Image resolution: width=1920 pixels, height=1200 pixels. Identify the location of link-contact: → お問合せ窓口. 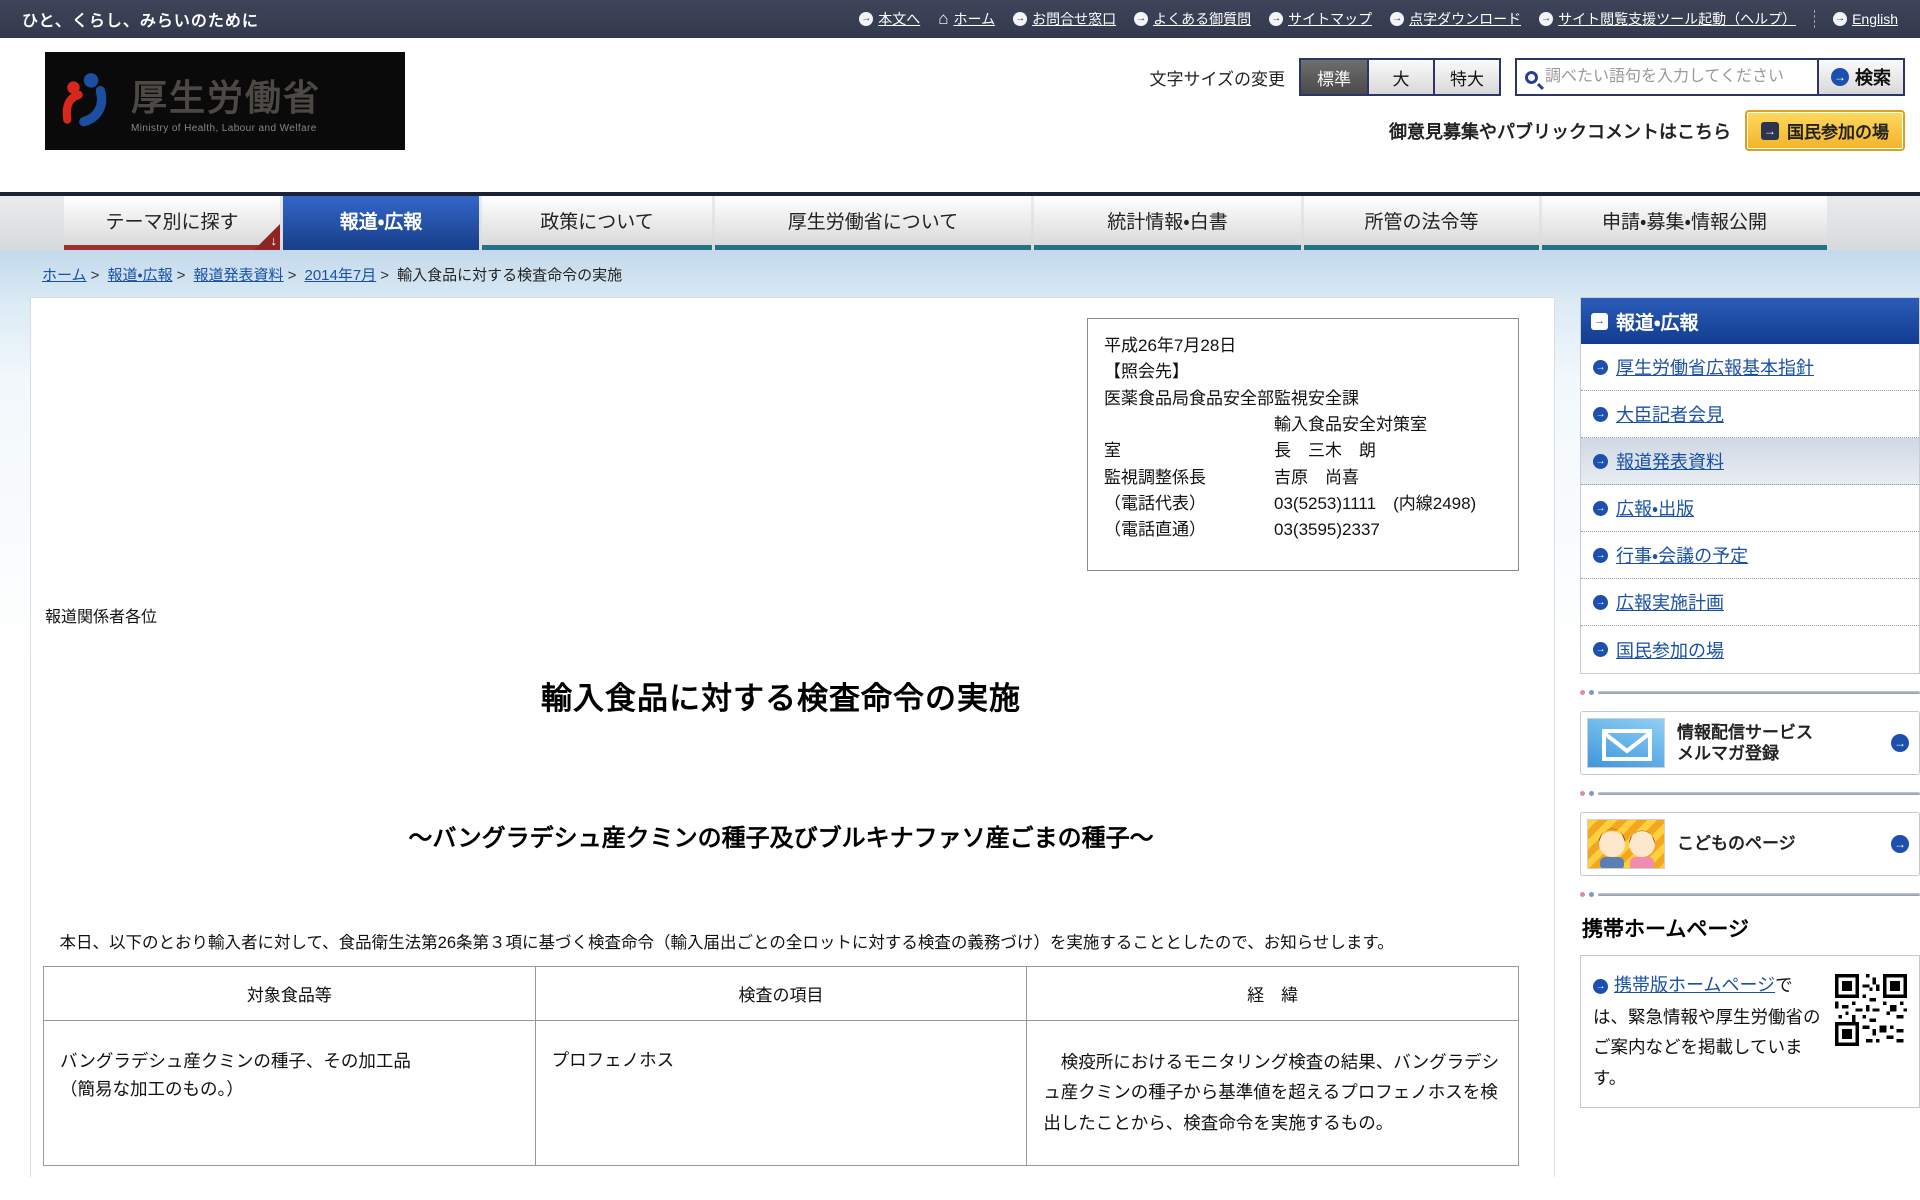
(1064, 19).